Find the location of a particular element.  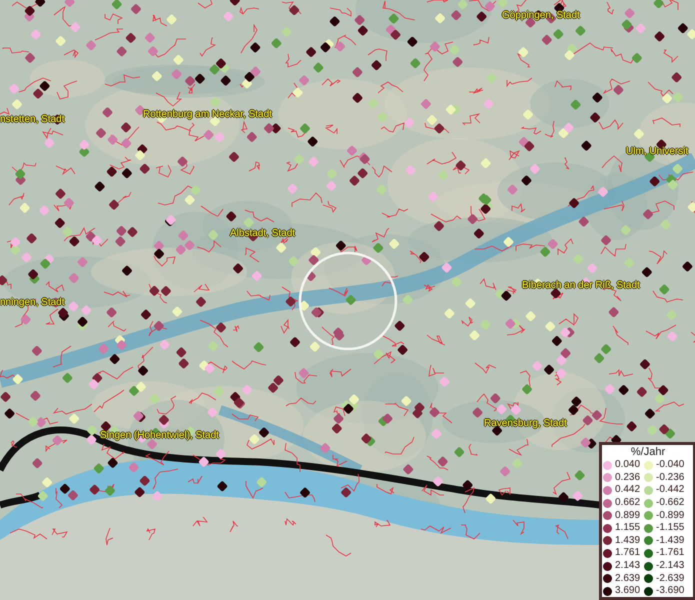

legend-value: 2.639 is located at coordinates (627, 578).